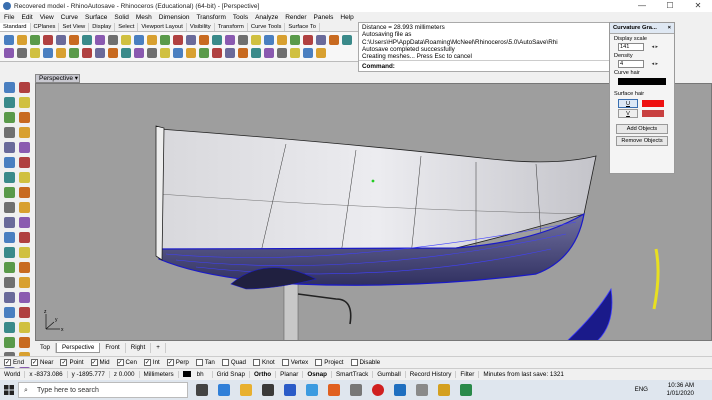 This screenshot has width=712, height=400. I want to click on tab-transform: Transform, so click(231, 27).